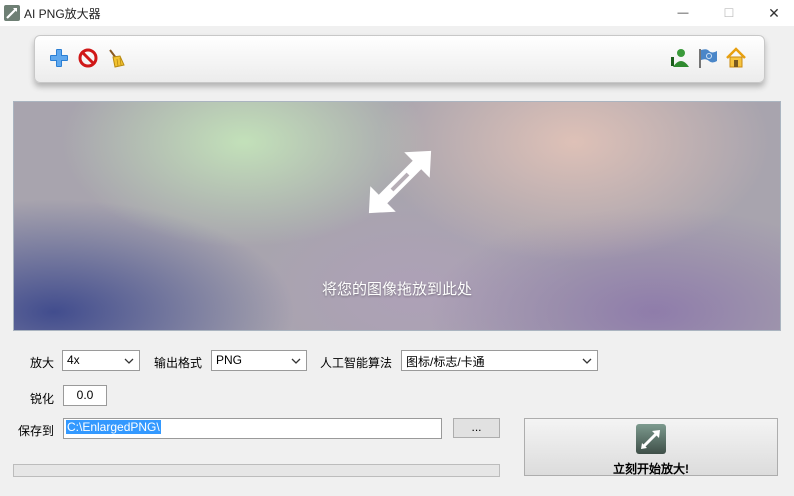 The image size is (794, 496). Describe the element at coordinates (12, 13) in the screenshot. I see `app-icon` at that location.